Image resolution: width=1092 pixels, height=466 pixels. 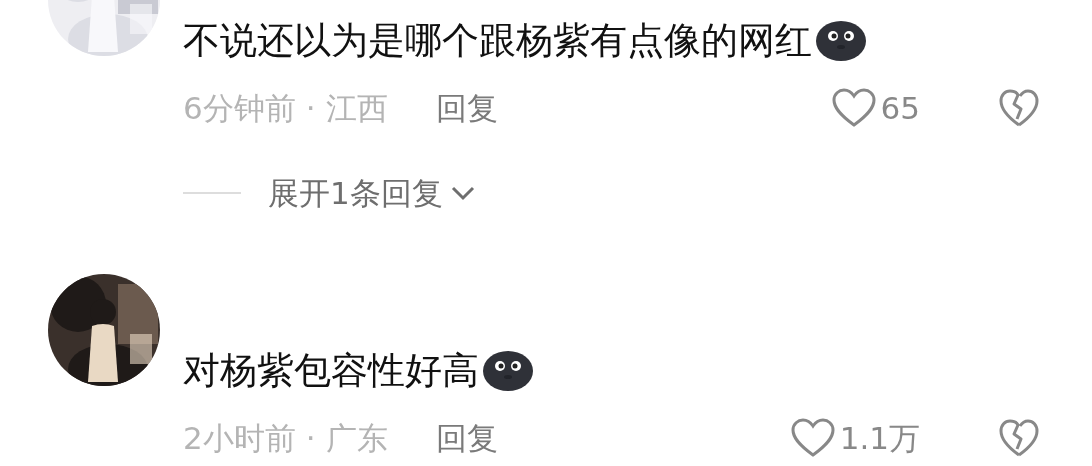 What do you see at coordinates (497, 41) in the screenshot?
I see `comment-text: 不说还以为是哪个跟杨紫有点像的网红` at bounding box center [497, 41].